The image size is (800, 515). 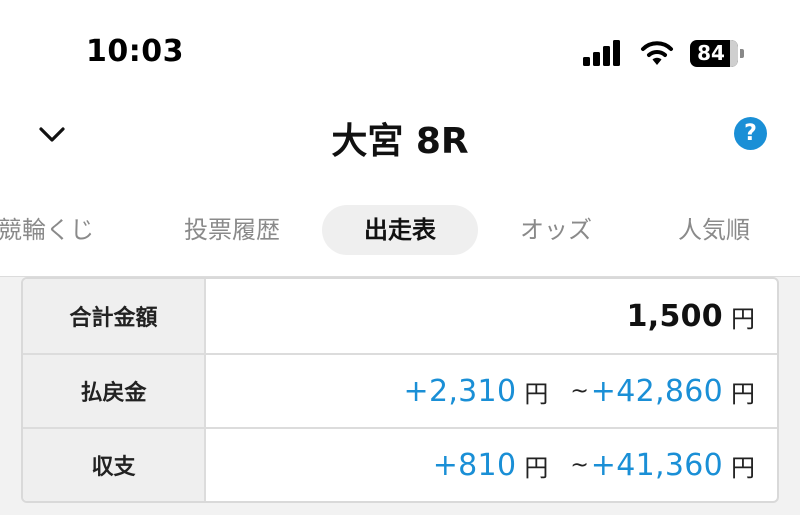 What do you see at coordinates (460, 391) in the screenshot?
I see `payout-min: +2,310` at bounding box center [460, 391].